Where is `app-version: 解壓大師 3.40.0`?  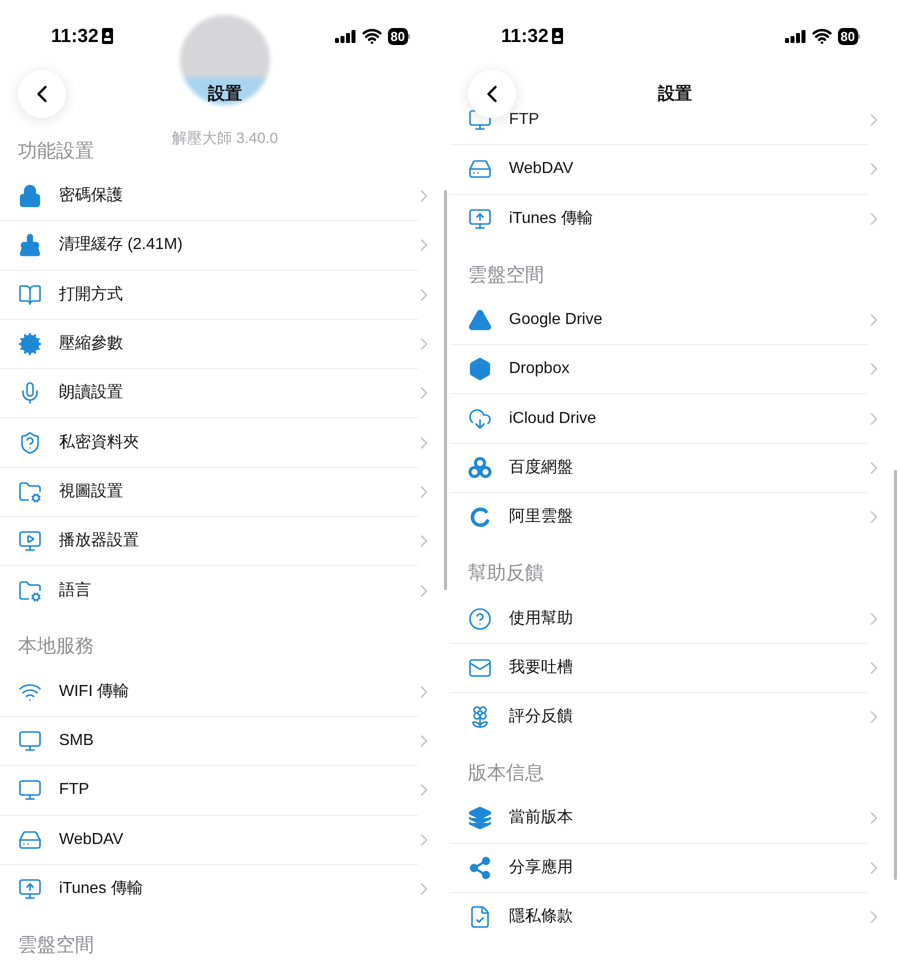 app-version: 解壓大師 3.40.0 is located at coordinates (225, 138).